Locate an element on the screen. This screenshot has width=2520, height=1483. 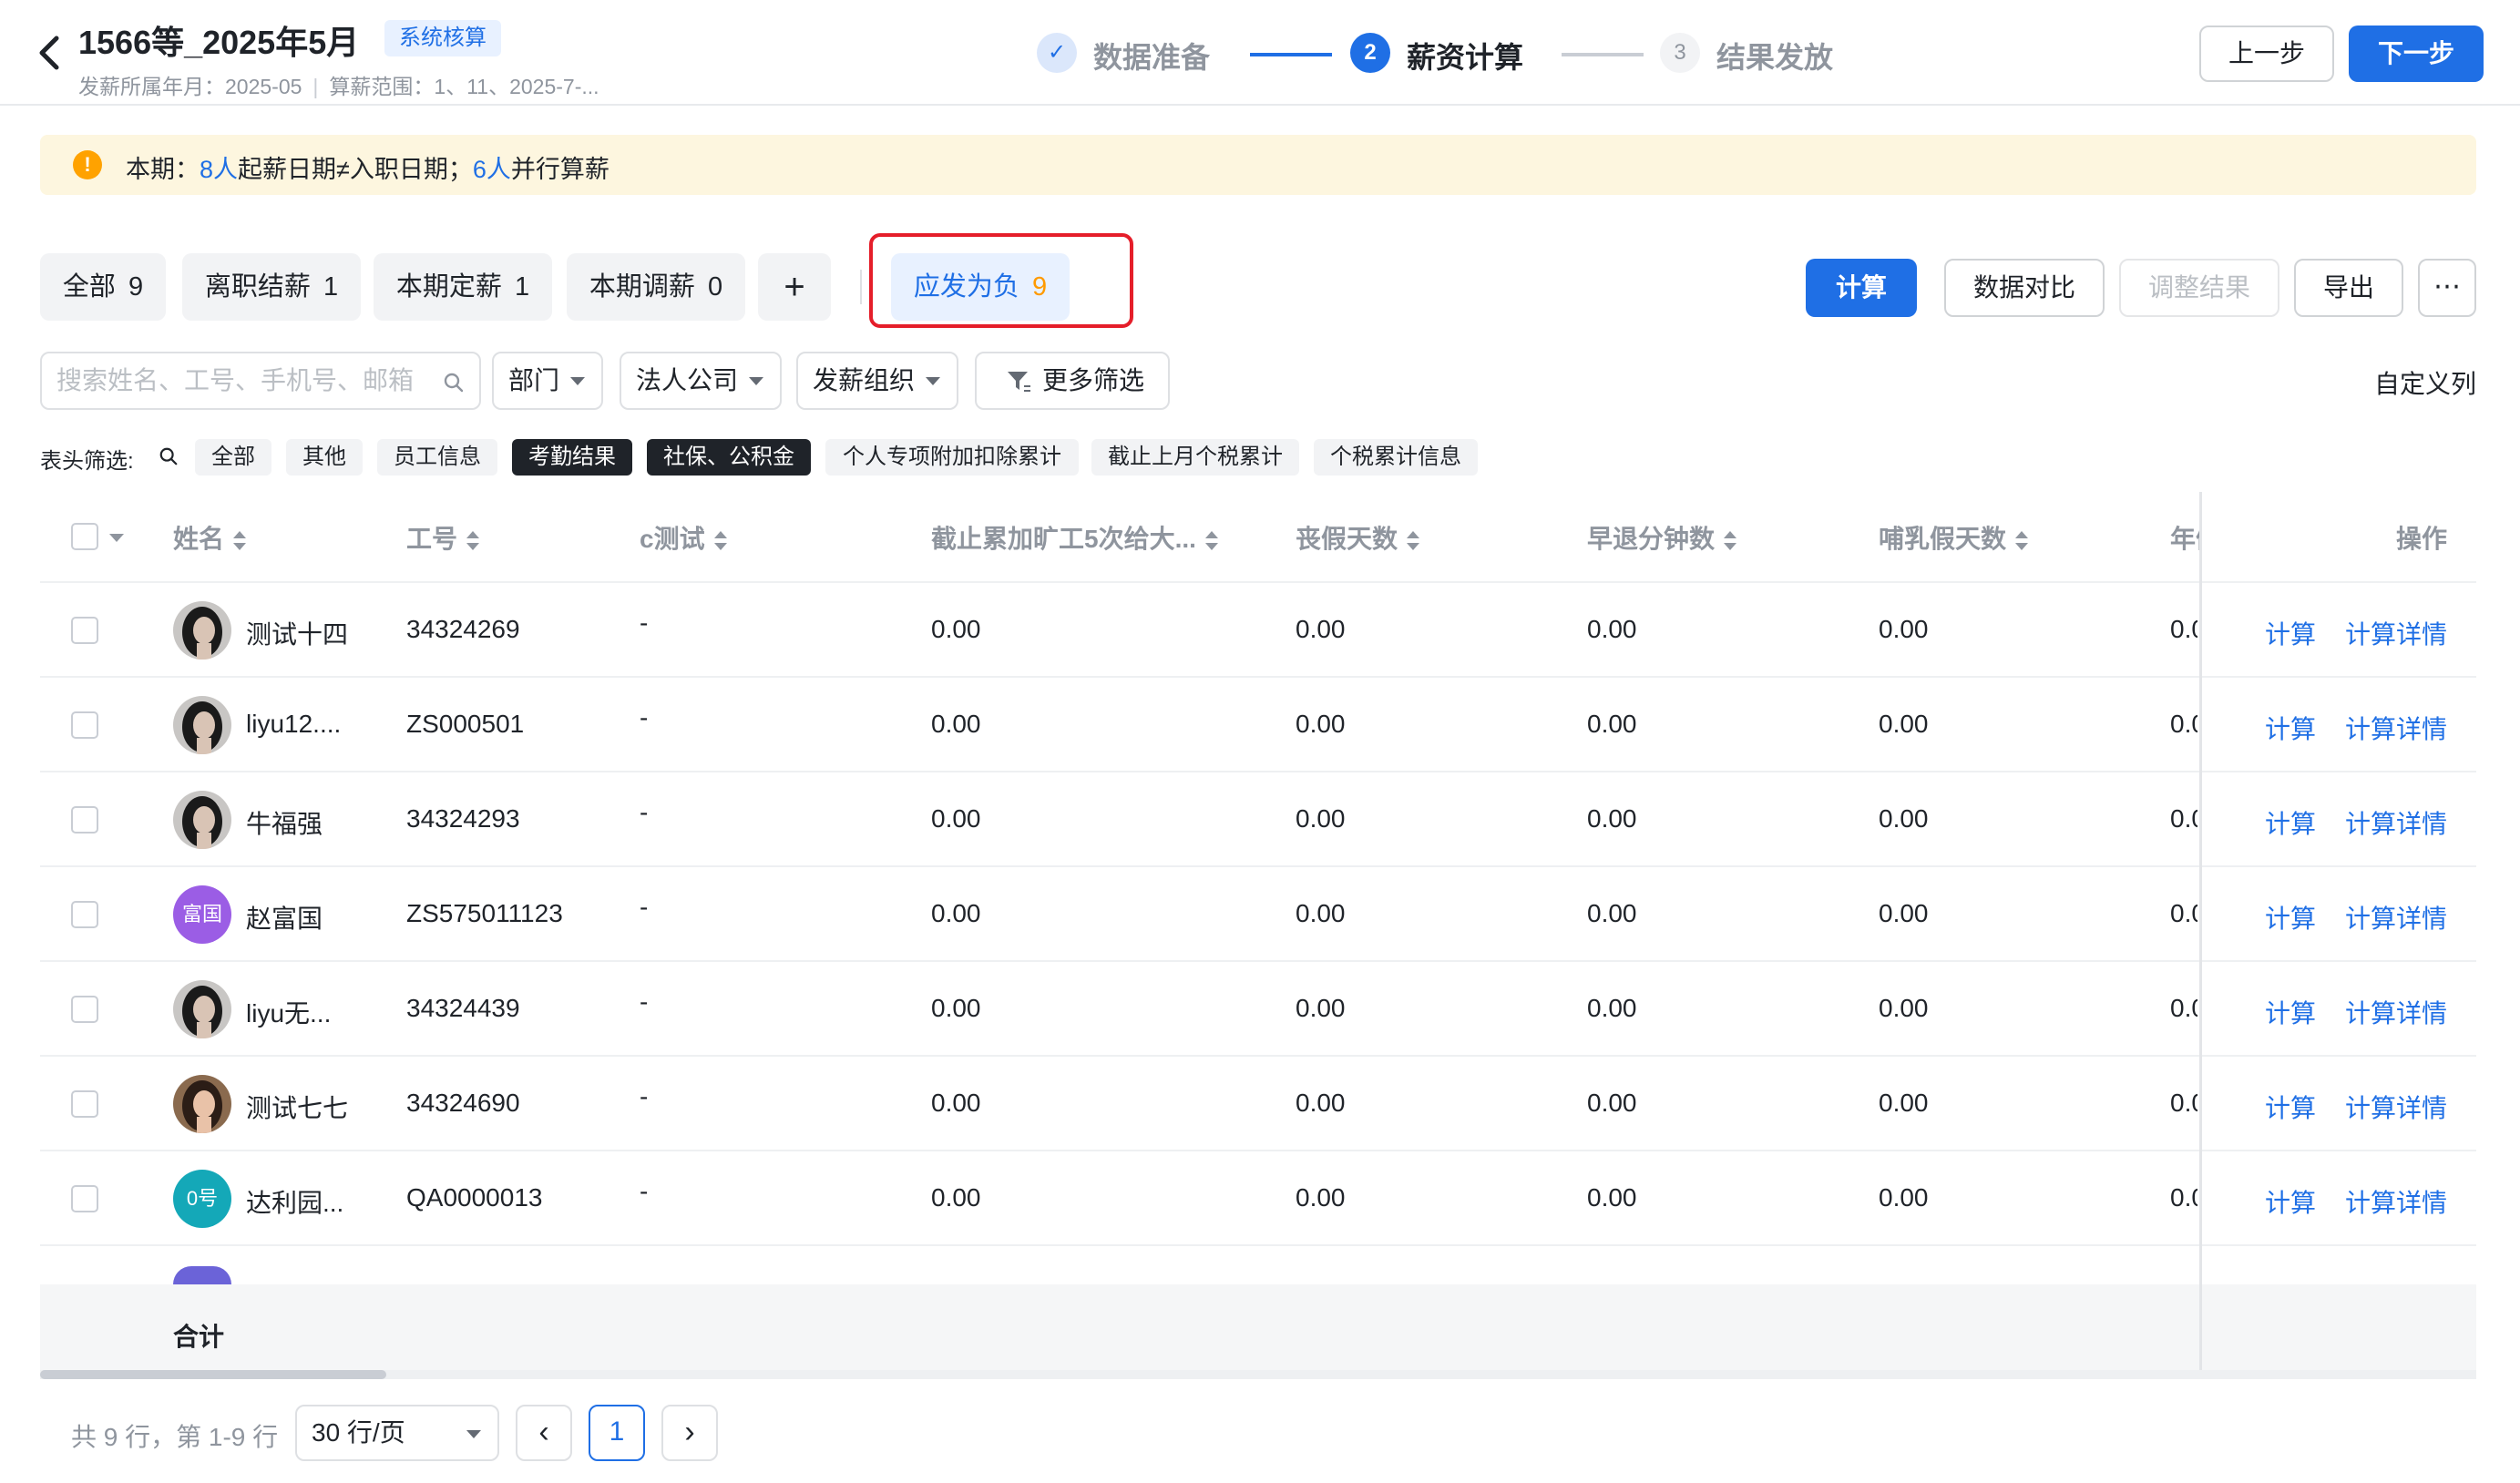
column-header-funeral-leave: 丧假天数 is located at coordinates (1358, 537).